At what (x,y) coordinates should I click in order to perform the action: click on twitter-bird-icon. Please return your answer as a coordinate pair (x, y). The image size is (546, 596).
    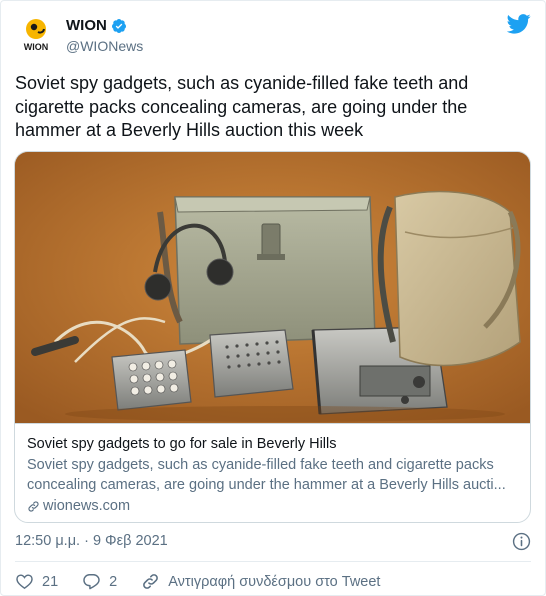
    Looking at the image, I should click on (519, 24).